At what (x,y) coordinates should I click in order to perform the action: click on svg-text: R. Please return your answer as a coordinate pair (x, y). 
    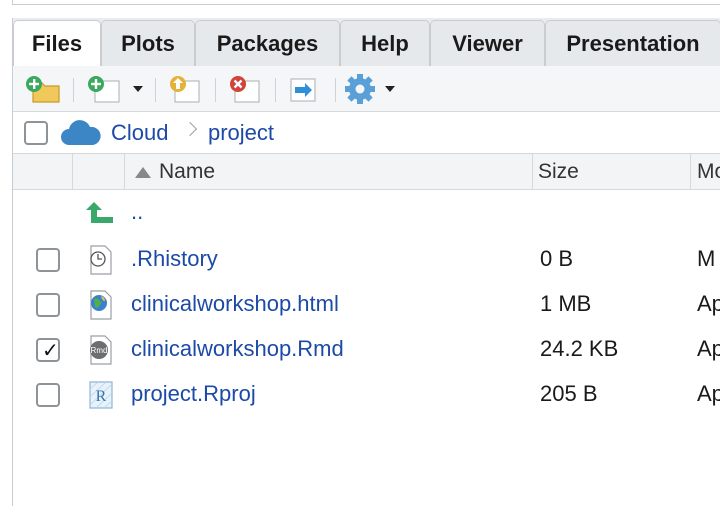
    Looking at the image, I should click on (101, 396).